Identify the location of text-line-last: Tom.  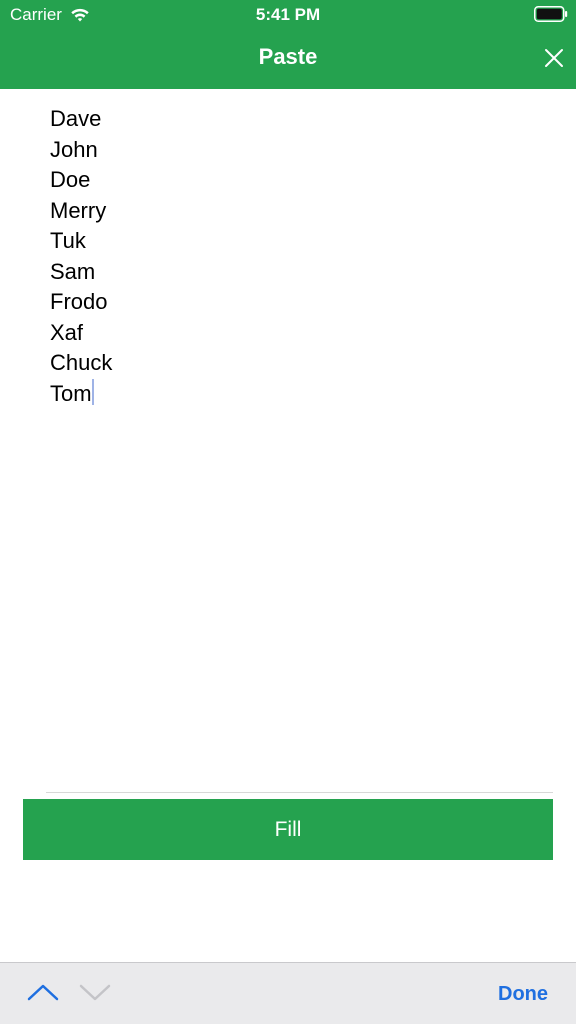
(290, 394).